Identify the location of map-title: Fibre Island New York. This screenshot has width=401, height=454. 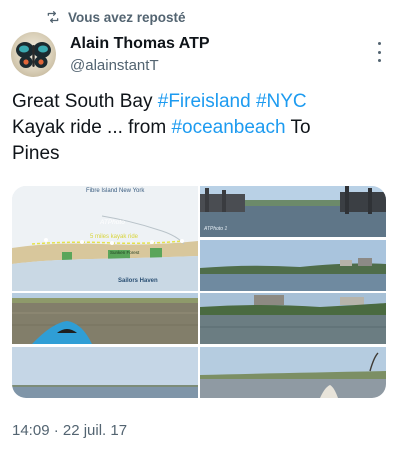
(115, 191).